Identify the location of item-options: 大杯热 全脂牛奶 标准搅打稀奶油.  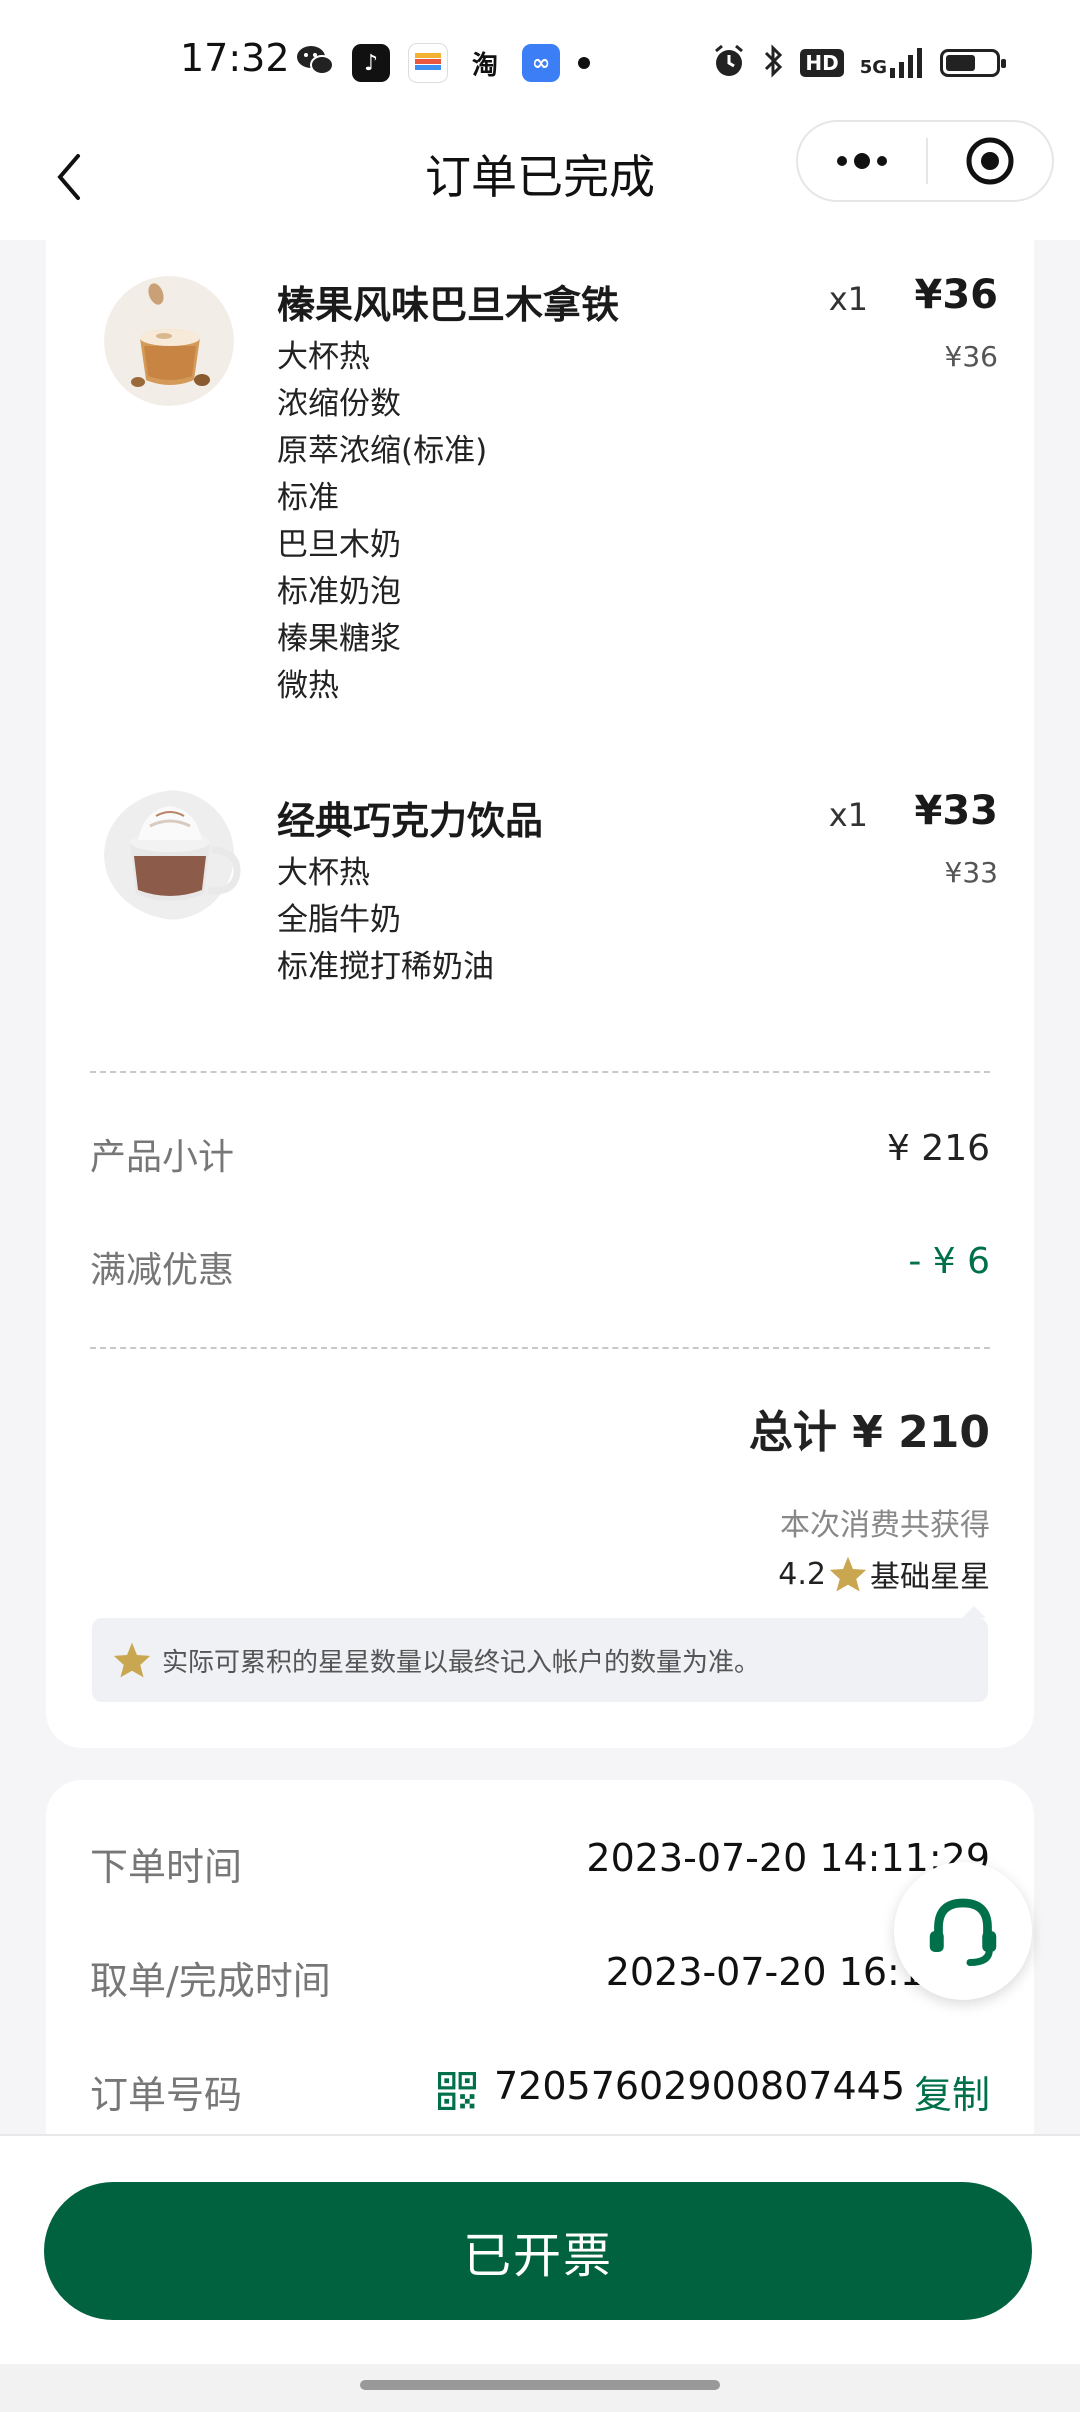
(385, 920).